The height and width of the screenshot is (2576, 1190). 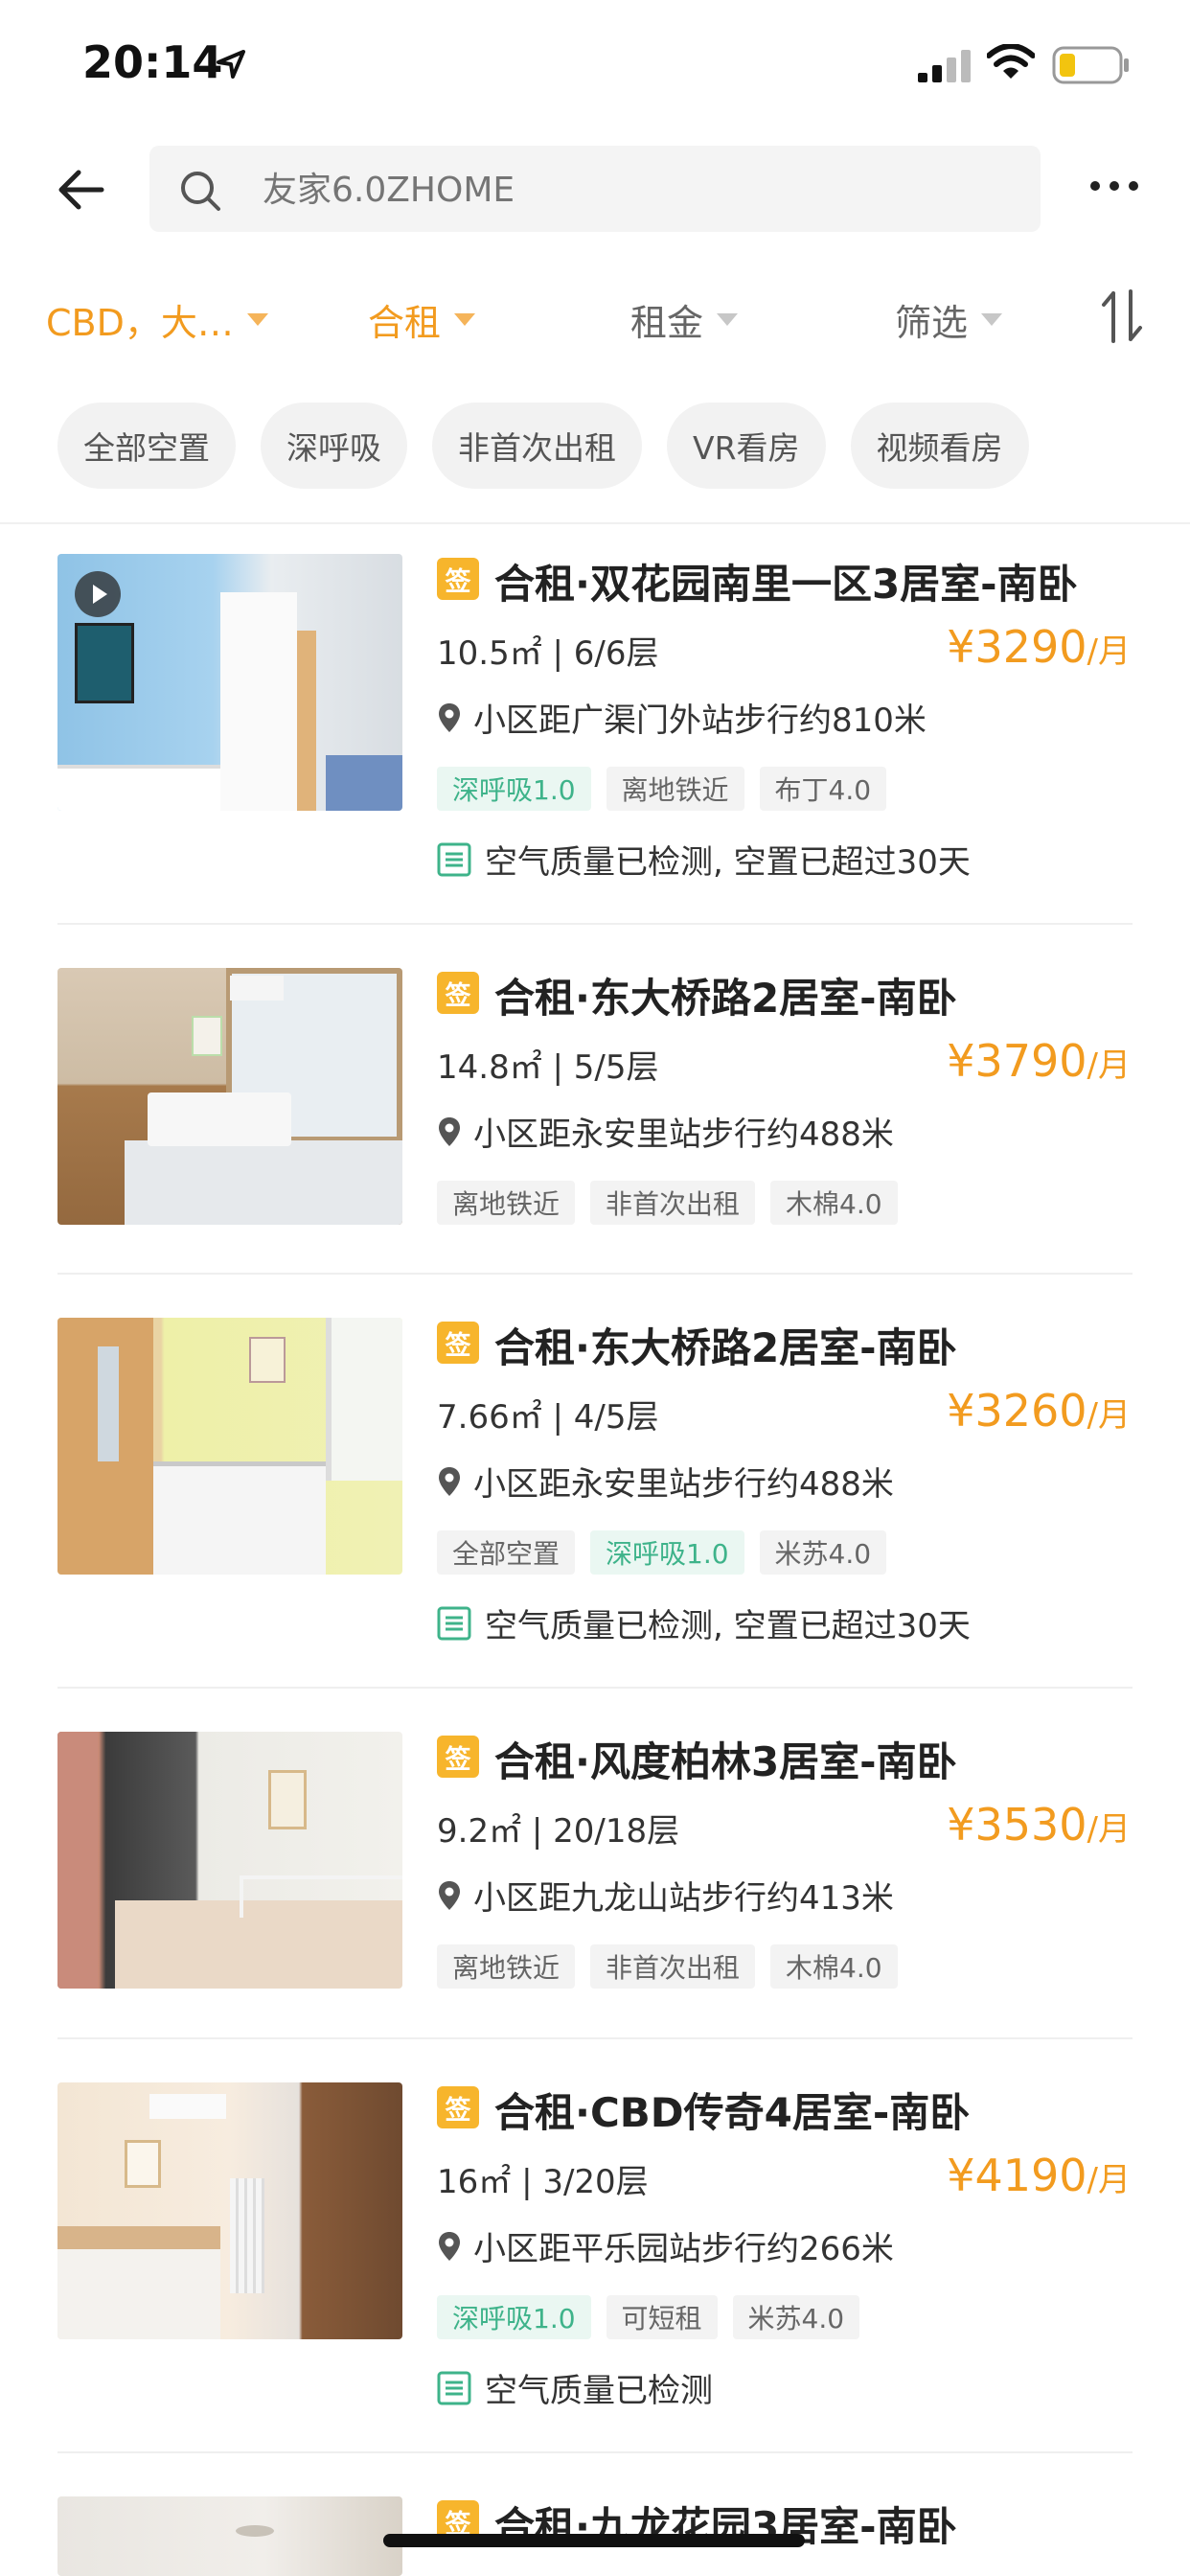 I want to click on radiator, so click(x=247, y=2235).